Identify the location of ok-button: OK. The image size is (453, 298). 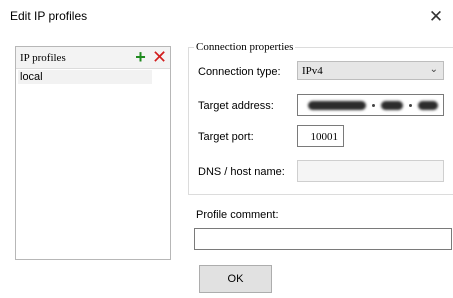
(235, 279).